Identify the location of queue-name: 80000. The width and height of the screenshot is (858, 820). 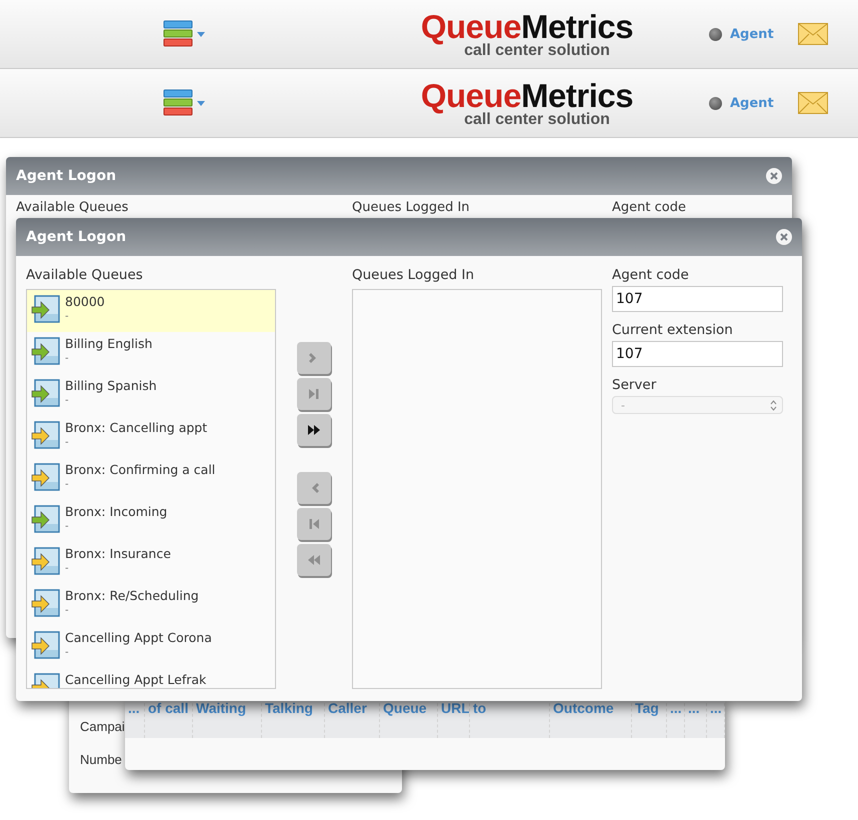
(85, 301).